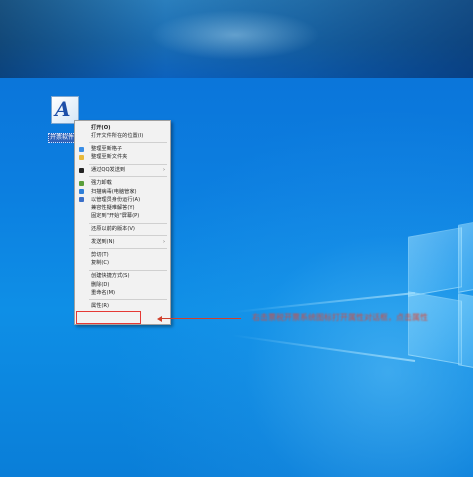  What do you see at coordinates (101, 183) in the screenshot?
I see `menu-item-label: 强力卸载` at bounding box center [101, 183].